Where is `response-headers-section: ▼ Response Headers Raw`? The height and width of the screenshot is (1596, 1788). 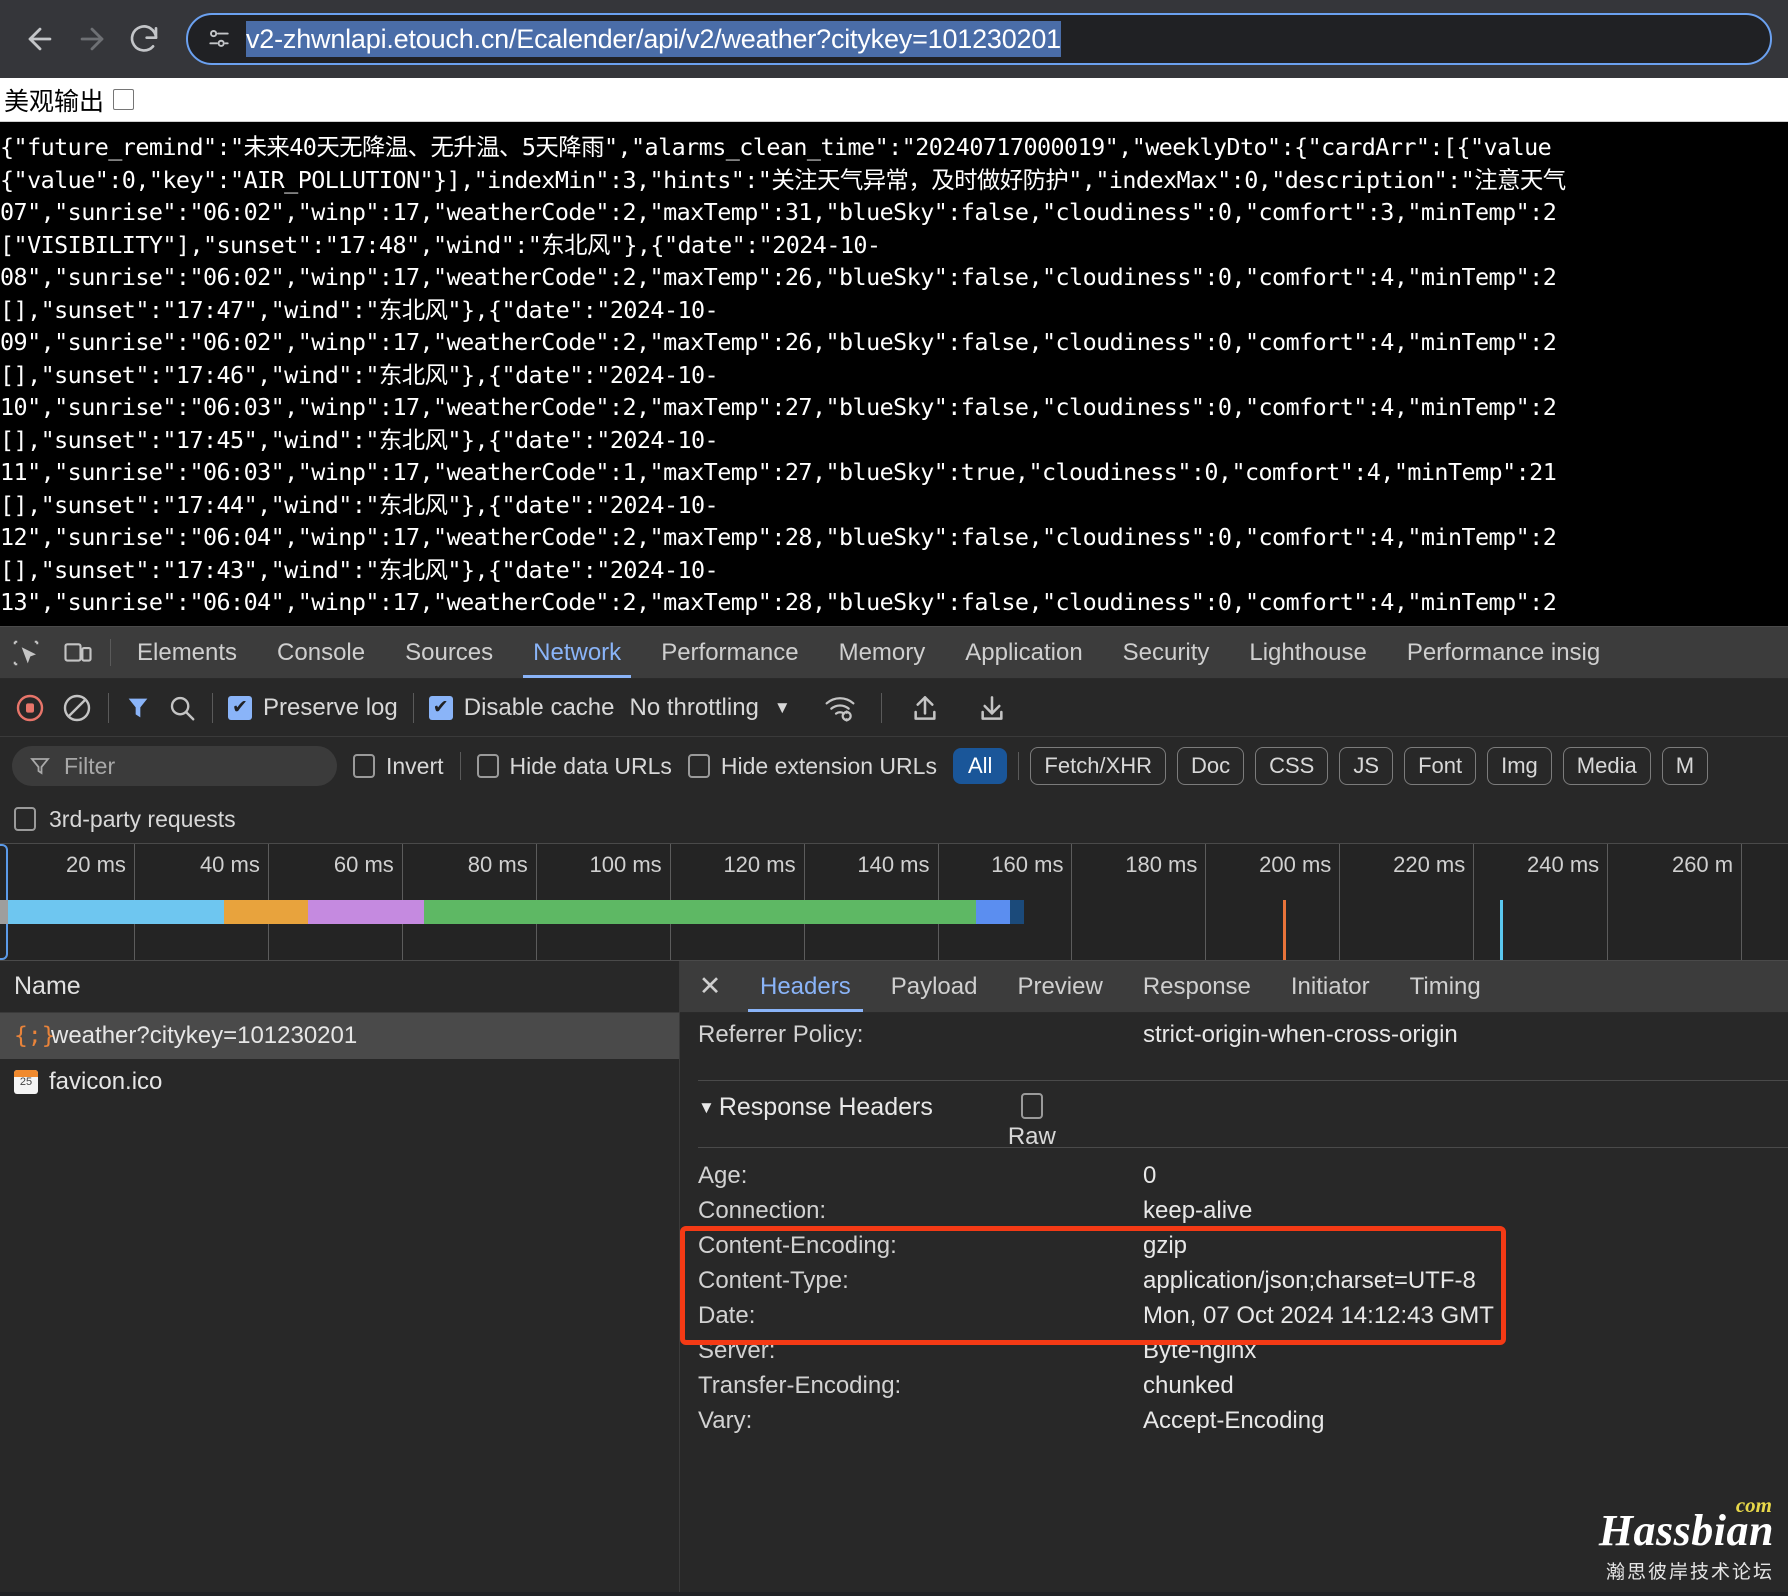 response-headers-section: ▼ Response Headers Raw is located at coordinates (1234, 1121).